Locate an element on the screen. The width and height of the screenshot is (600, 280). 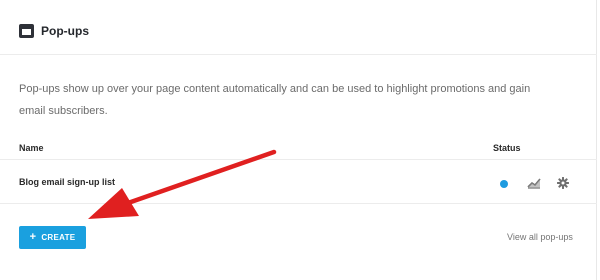
stats-icon is located at coordinates (534, 183).